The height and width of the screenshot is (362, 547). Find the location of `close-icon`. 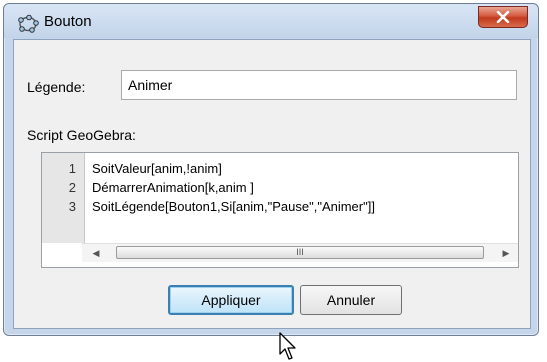

close-icon is located at coordinates (503, 17).